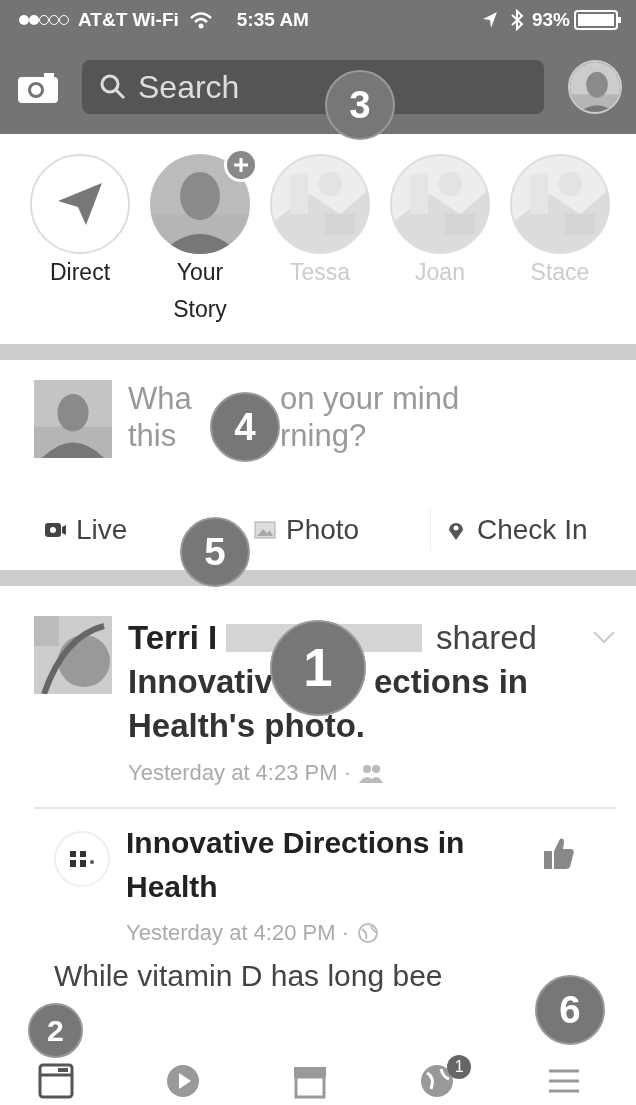 This screenshot has width=636, height=1105. Describe the element at coordinates (38, 87) in the screenshot. I see `camera-icon` at that location.